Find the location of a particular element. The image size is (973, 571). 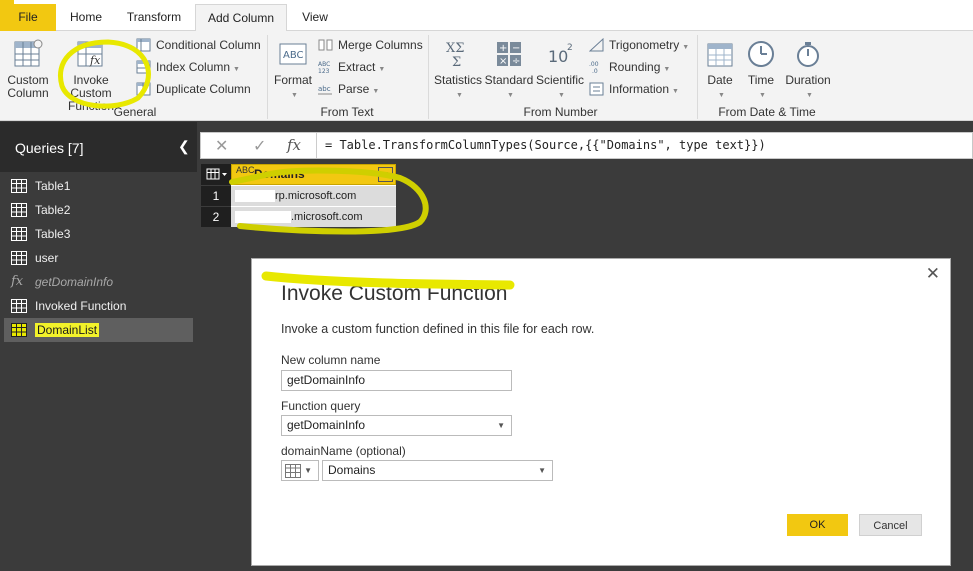

parameter-label: domainName (optional) is located at coordinates (343, 451).